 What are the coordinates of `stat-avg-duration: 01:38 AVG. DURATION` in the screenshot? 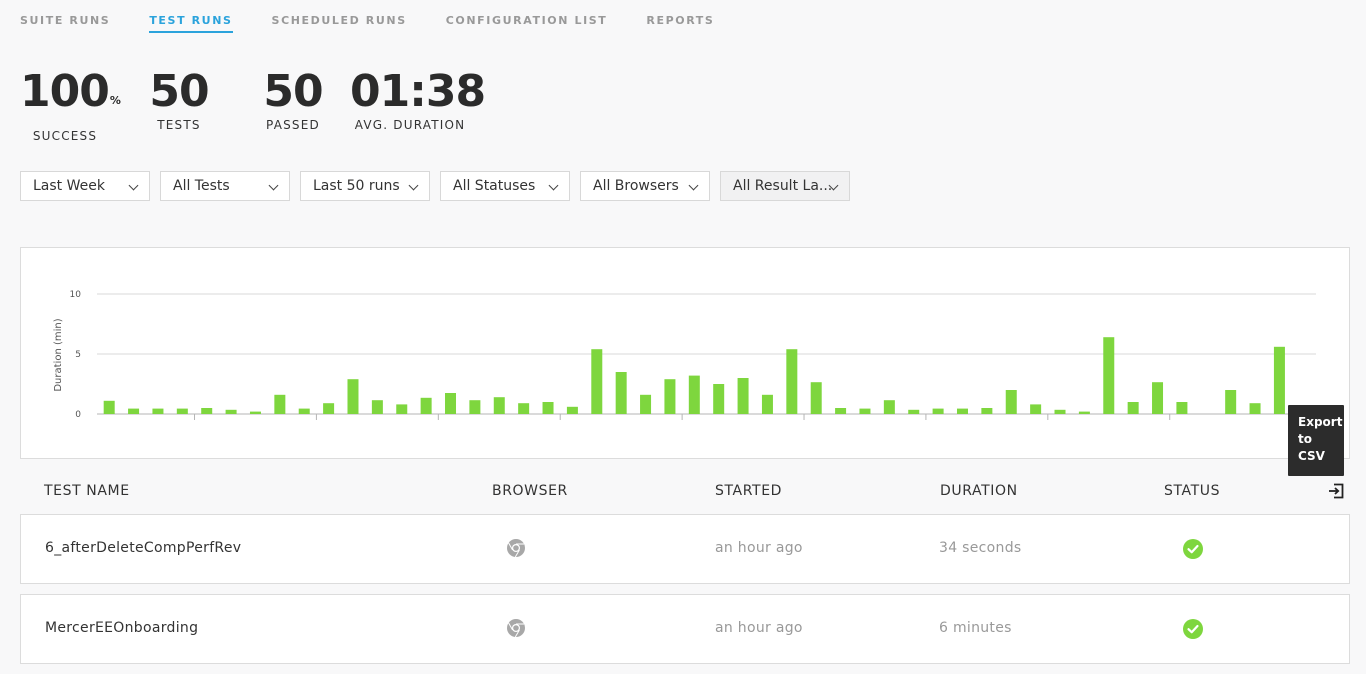 It's located at (418, 99).